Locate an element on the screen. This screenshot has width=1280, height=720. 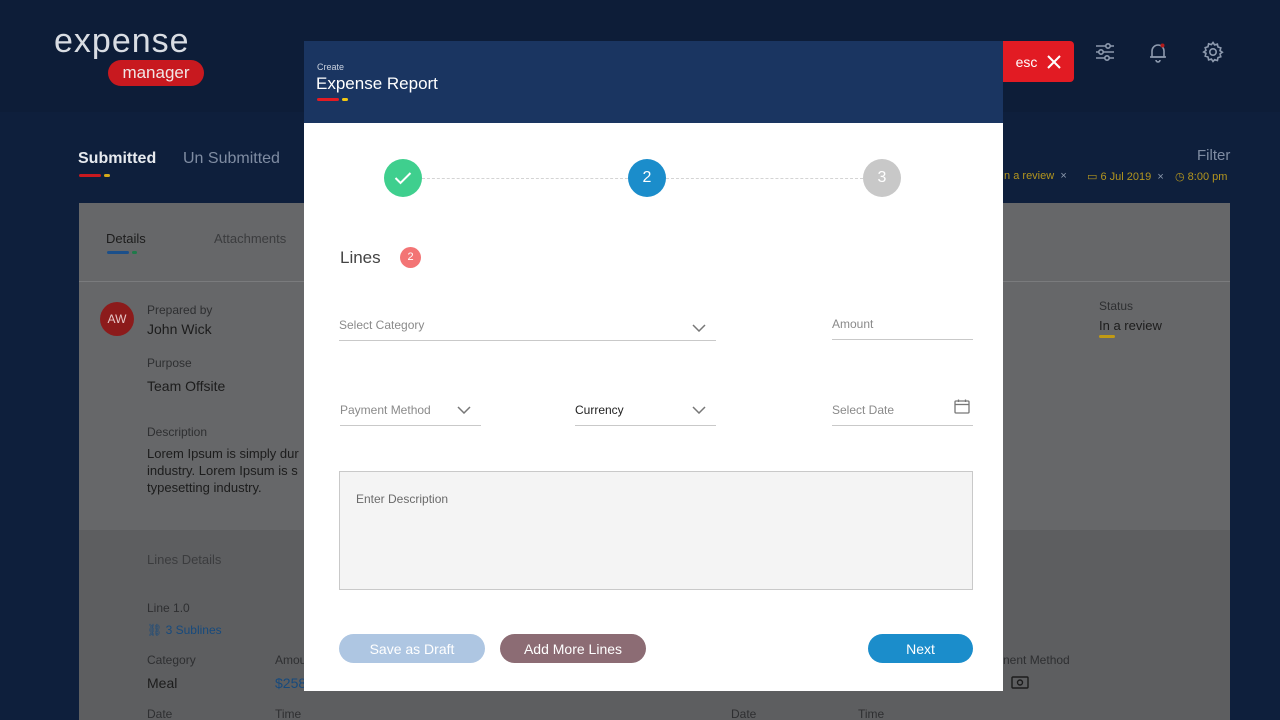
modal-title: Expense Report is located at coordinates (377, 83).